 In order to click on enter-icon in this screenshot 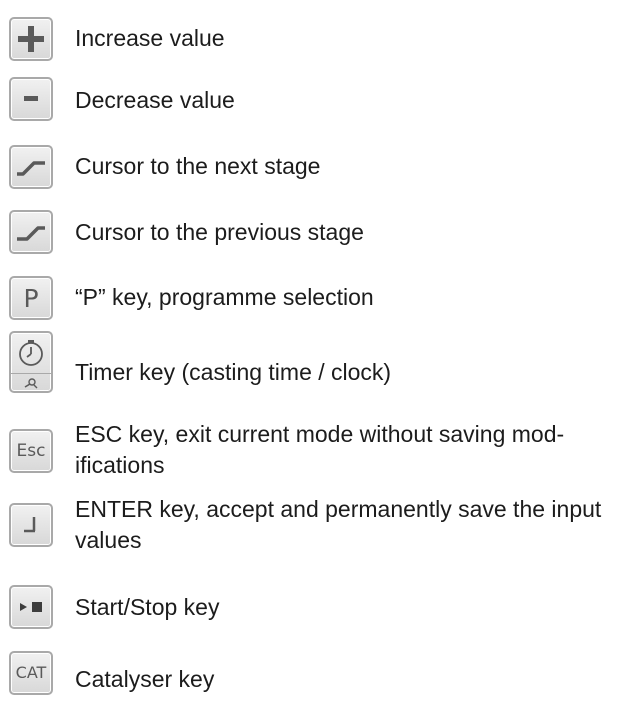, I will do `click(30, 525)`.